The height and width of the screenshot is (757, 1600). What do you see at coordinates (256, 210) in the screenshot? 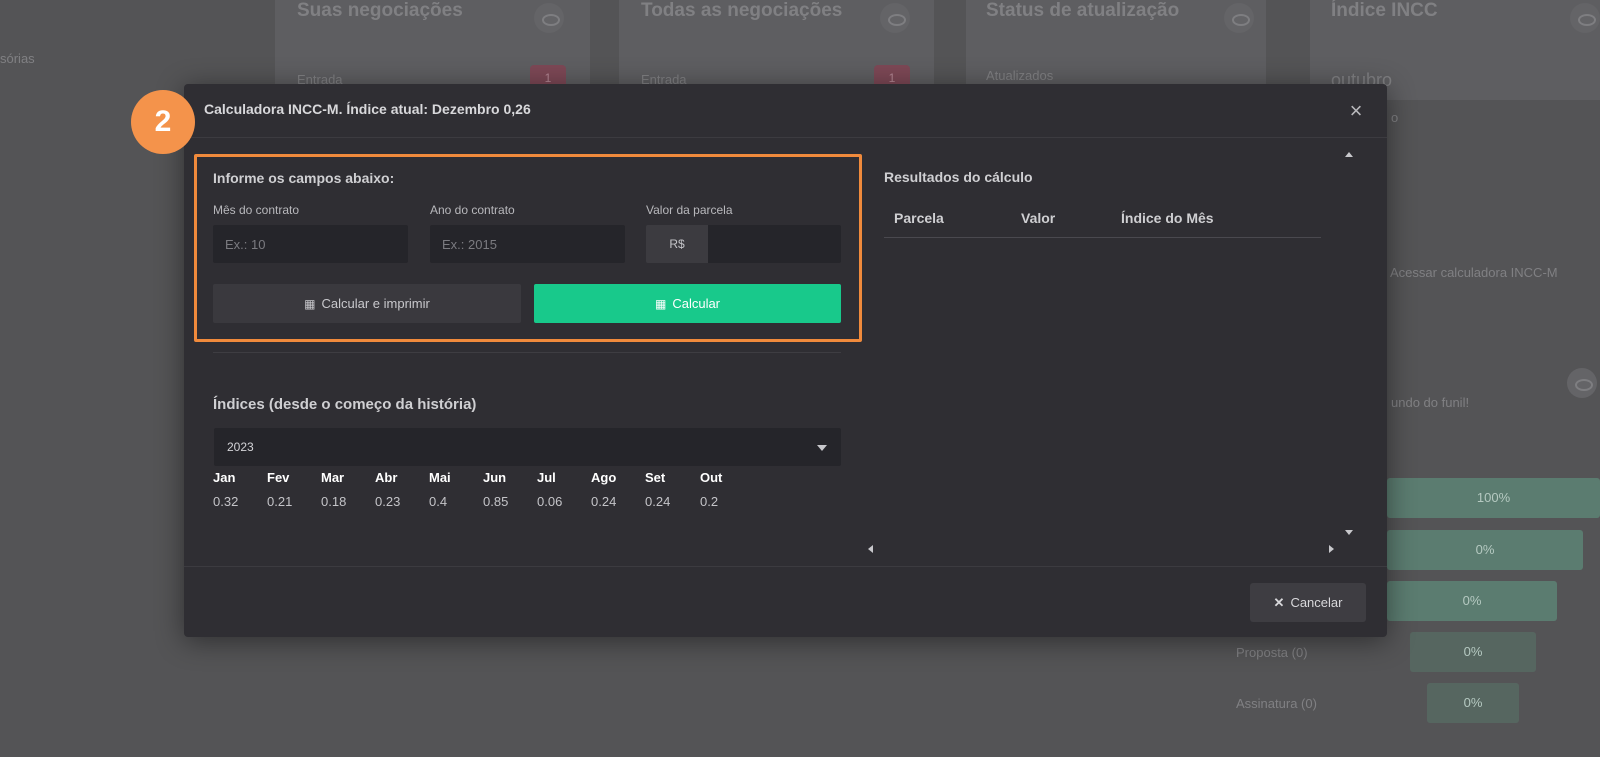
I see `month-field-label: Mês do contrato` at bounding box center [256, 210].